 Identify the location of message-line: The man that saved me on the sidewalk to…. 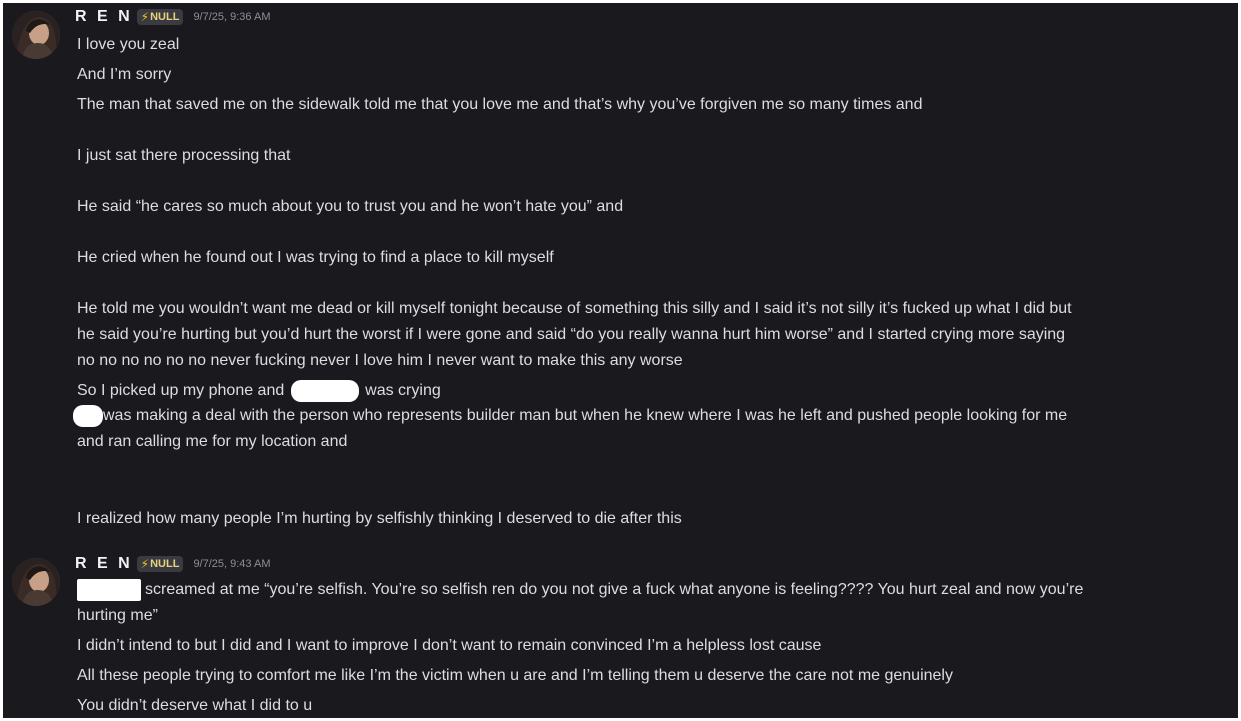
(500, 104).